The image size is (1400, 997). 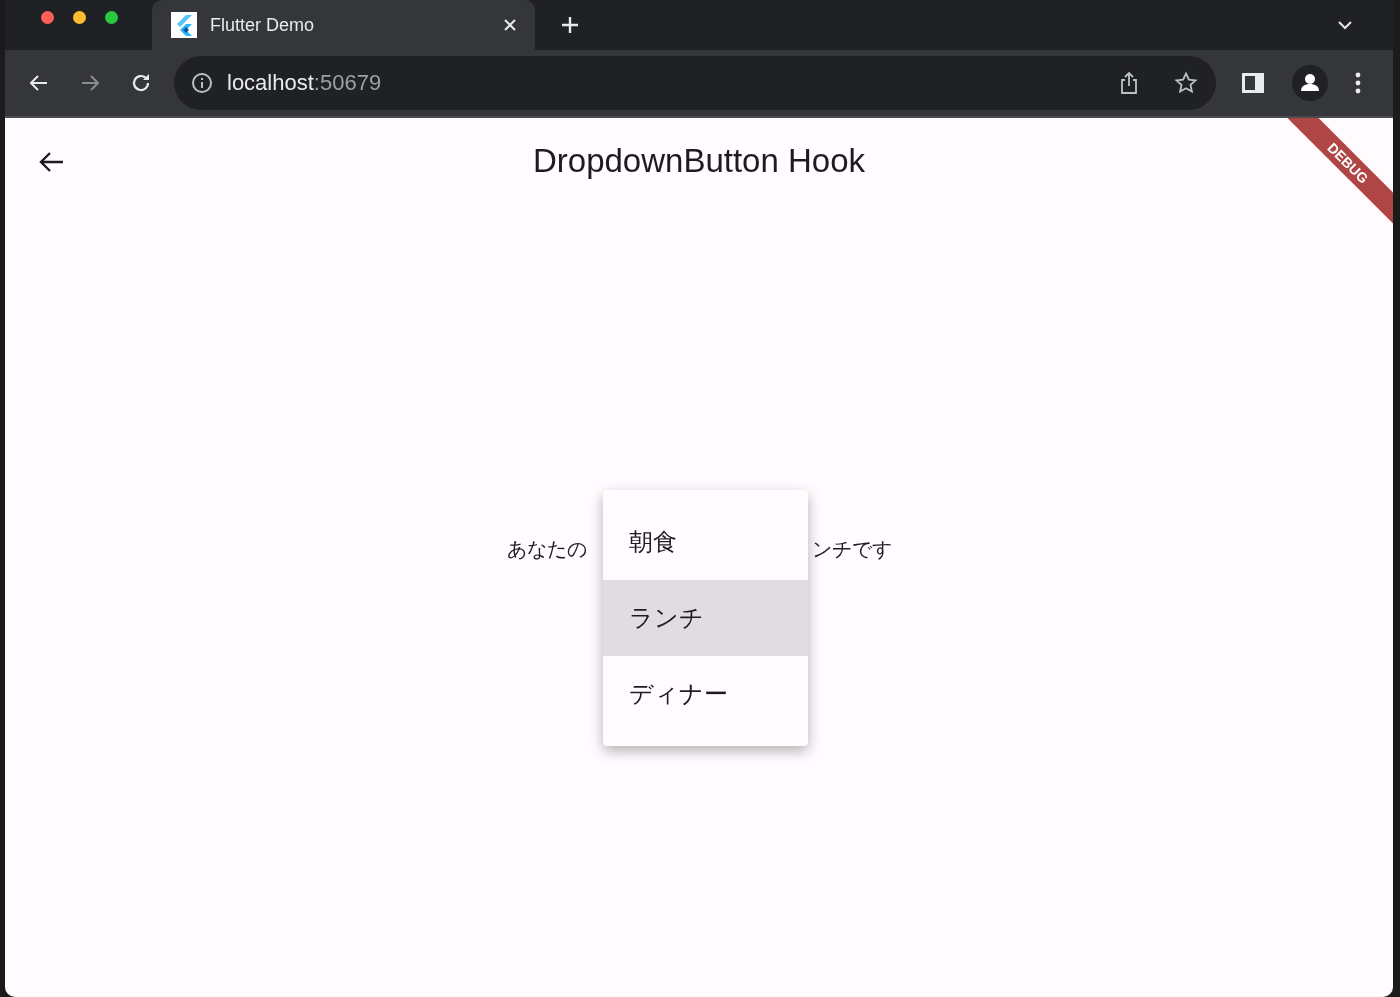 I want to click on share-icon, so click(x=1129, y=83).